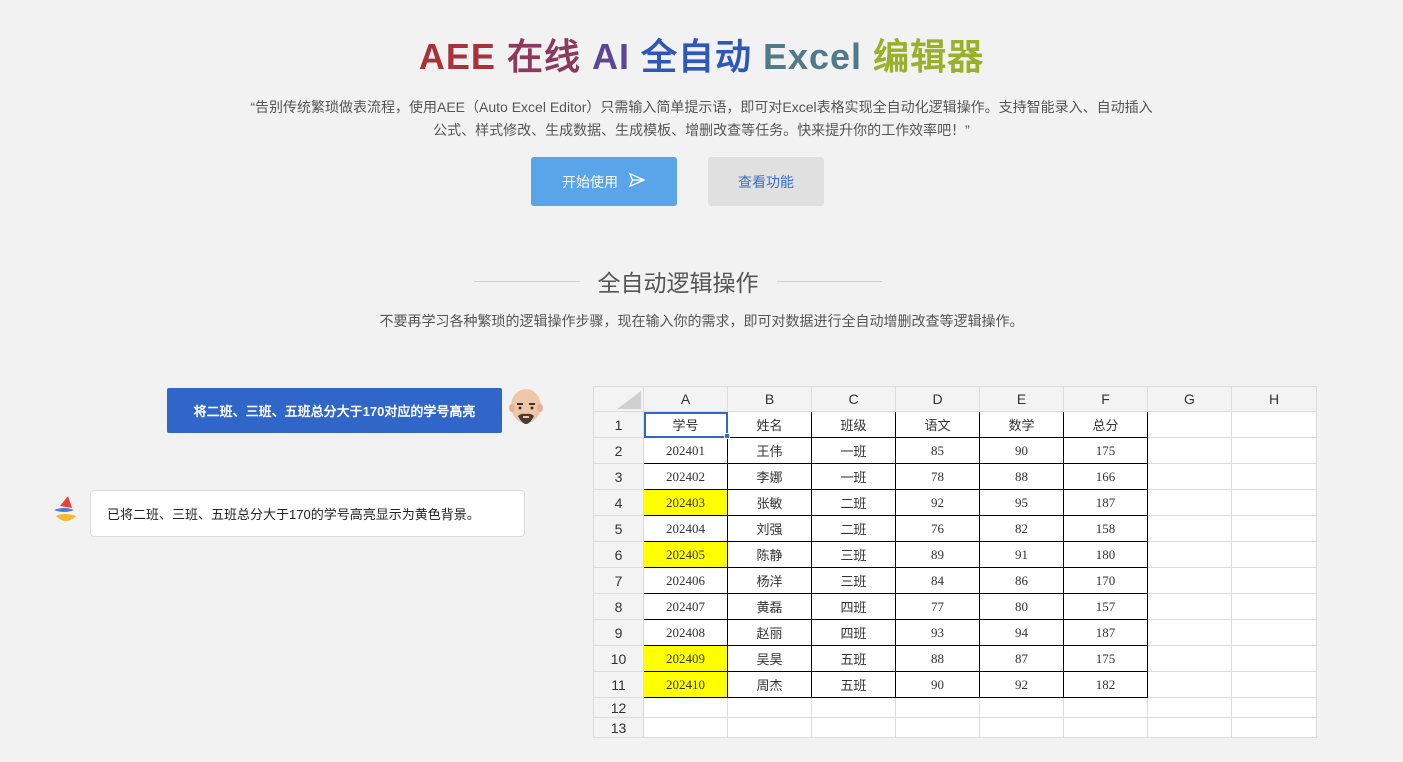  What do you see at coordinates (769, 580) in the screenshot?
I see `cell: 杨洋` at bounding box center [769, 580].